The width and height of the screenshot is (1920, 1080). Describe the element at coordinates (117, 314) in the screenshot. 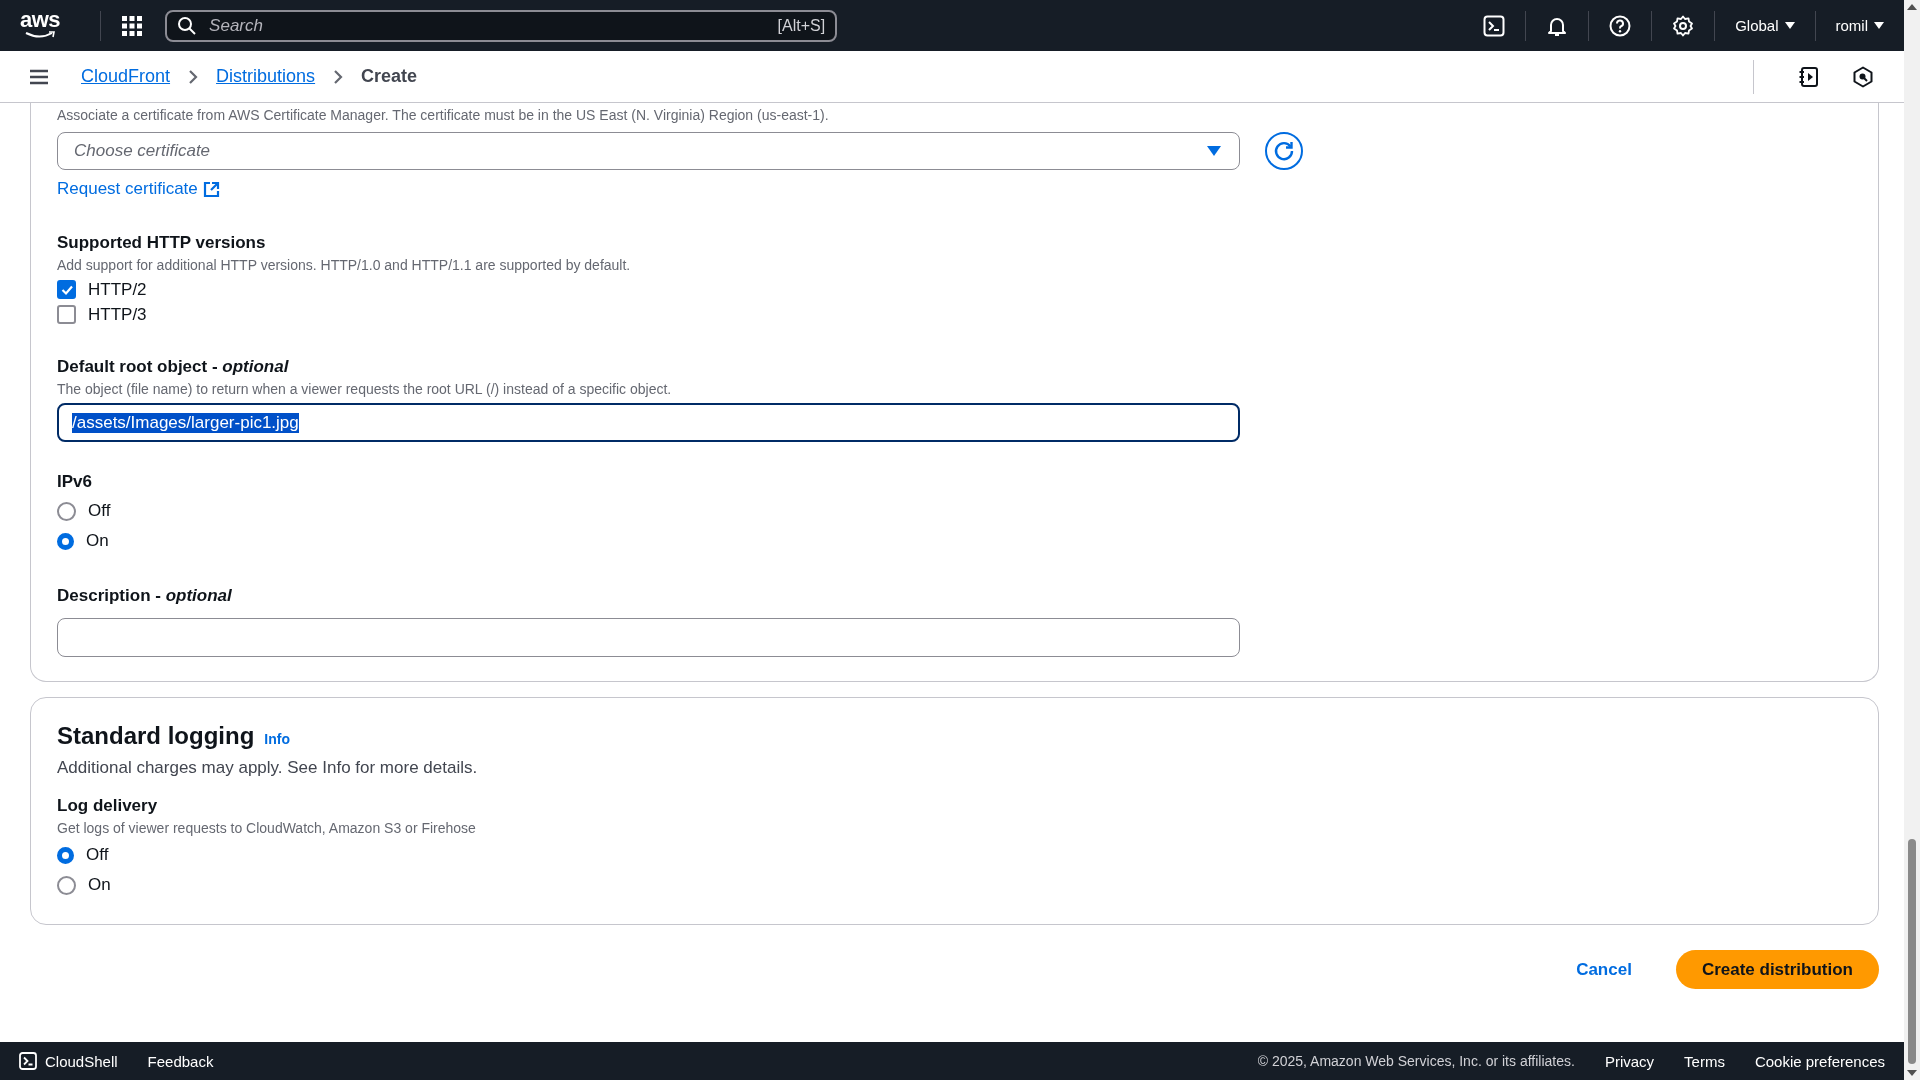

I see `checkbox-label: HTTP/3` at that location.